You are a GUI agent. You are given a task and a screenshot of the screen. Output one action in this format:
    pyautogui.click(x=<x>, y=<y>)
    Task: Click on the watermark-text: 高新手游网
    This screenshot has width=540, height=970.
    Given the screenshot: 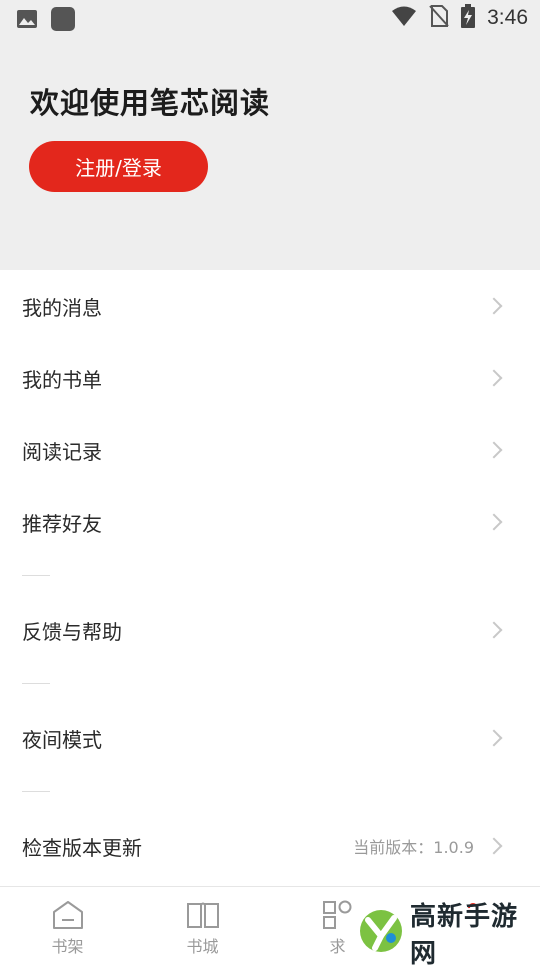 What is the action you would take?
    pyautogui.click(x=464, y=935)
    